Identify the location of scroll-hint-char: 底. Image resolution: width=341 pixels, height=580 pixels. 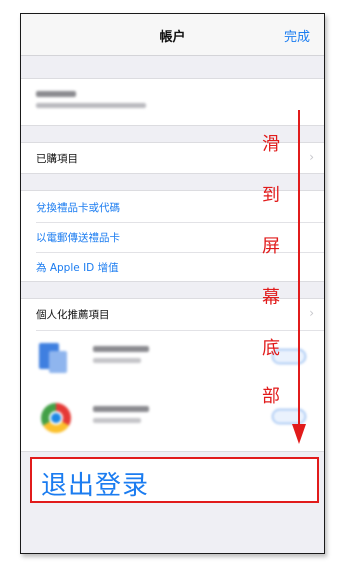
(271, 348).